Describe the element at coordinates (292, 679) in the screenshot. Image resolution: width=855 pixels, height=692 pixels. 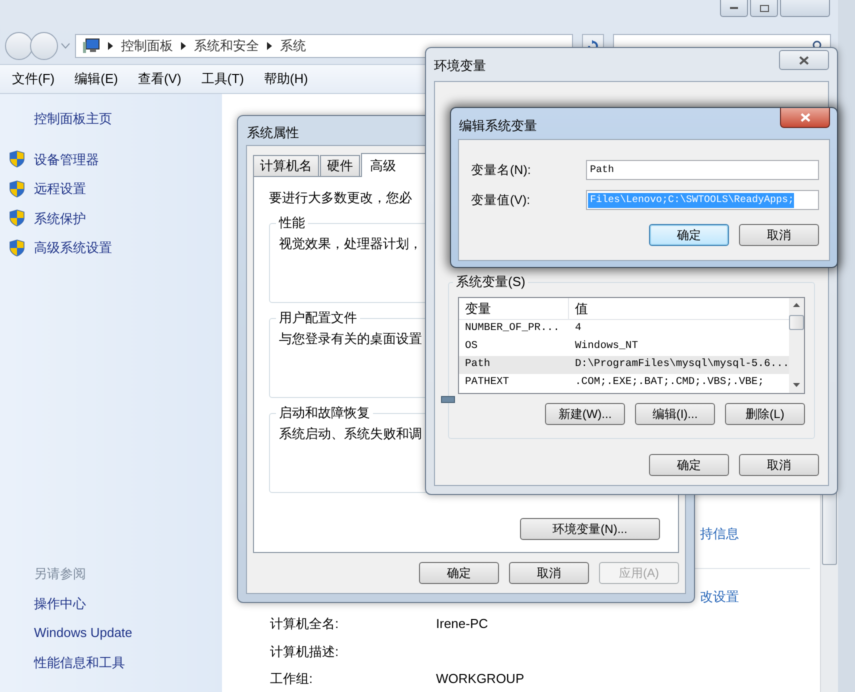
I see `field-label: 工作组:` at that location.